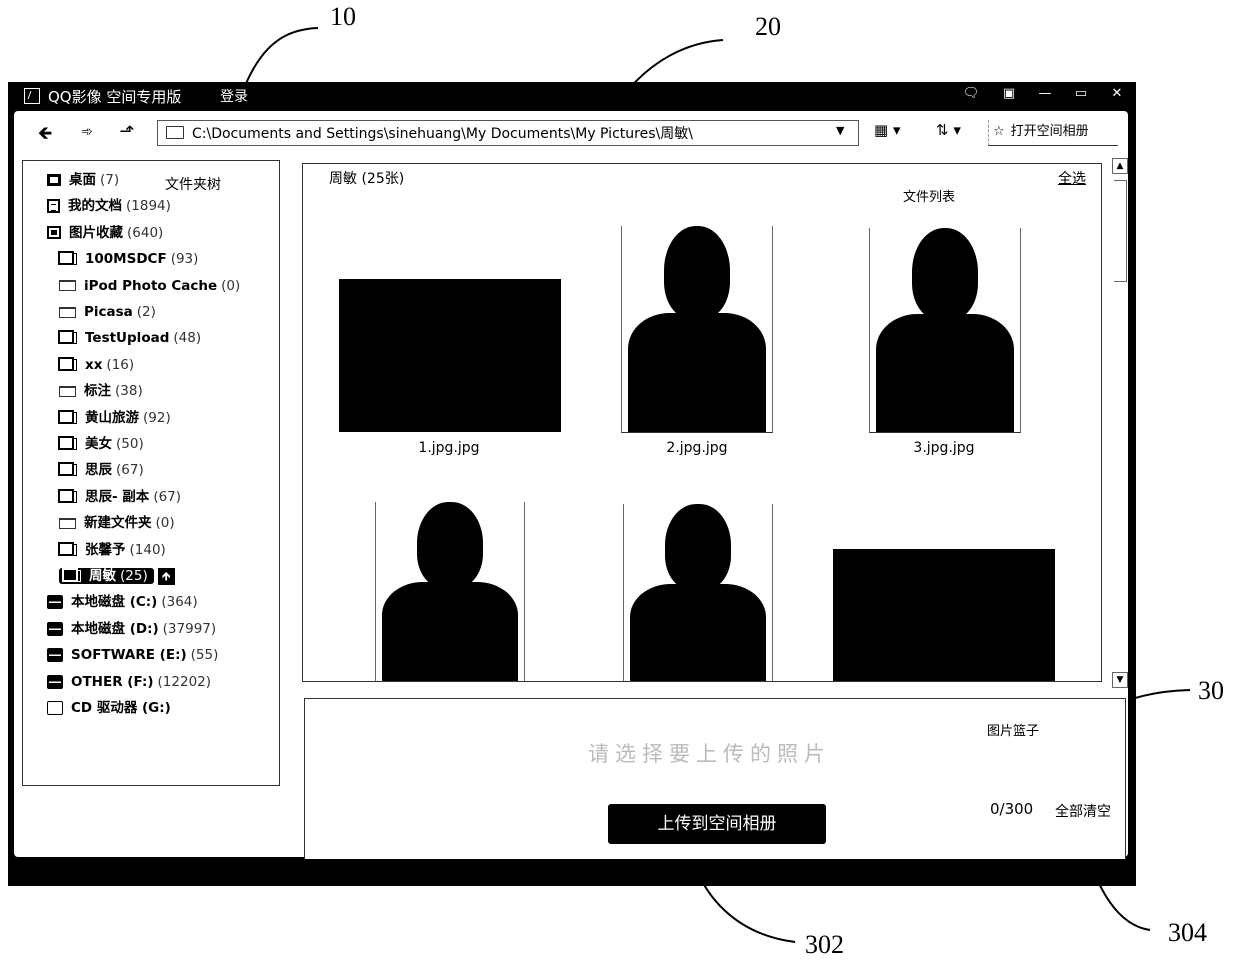  Describe the element at coordinates (55, 708) in the screenshot. I see `cd-drive-icon` at that location.